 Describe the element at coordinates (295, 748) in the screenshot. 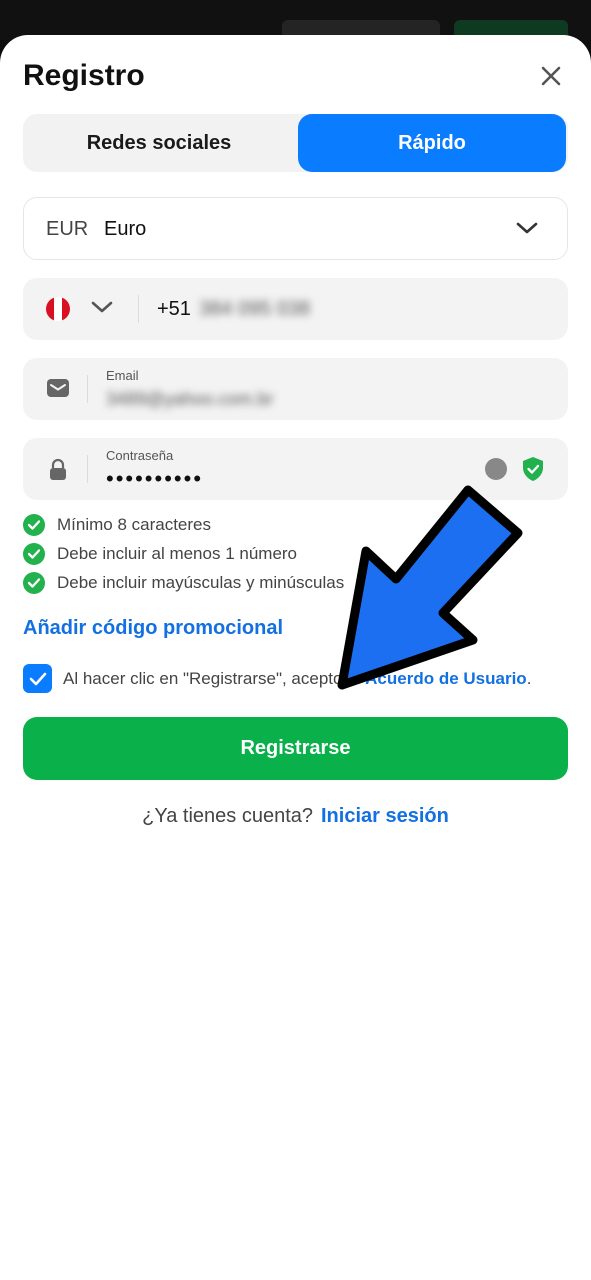

I see `register-button: Registrarse` at that location.